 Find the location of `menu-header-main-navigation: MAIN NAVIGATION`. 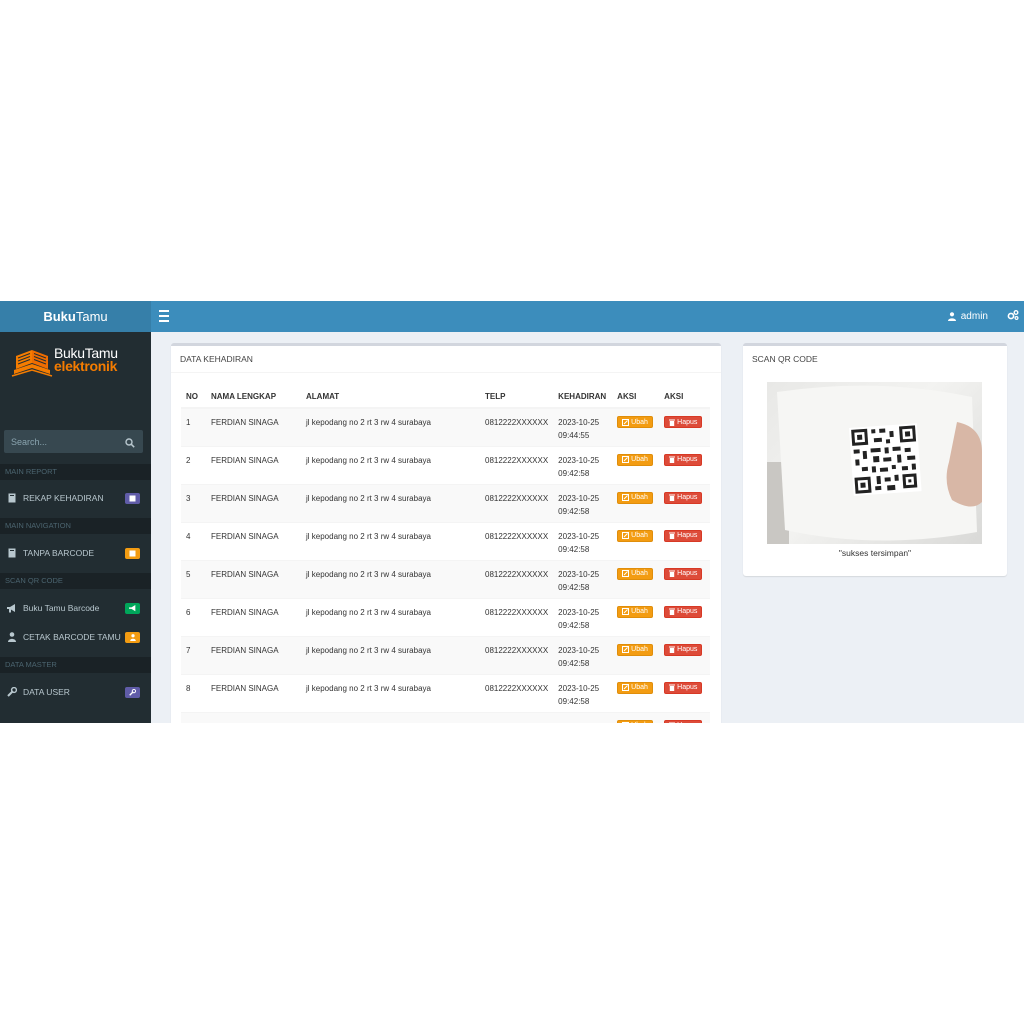

menu-header-main-navigation: MAIN NAVIGATION is located at coordinates (75, 526).